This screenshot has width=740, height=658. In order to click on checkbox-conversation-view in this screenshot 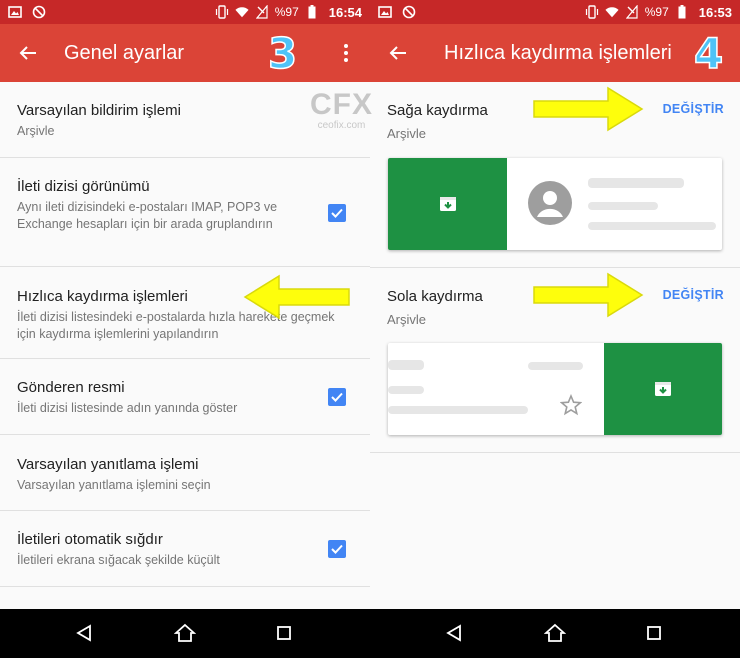, I will do `click(337, 213)`.